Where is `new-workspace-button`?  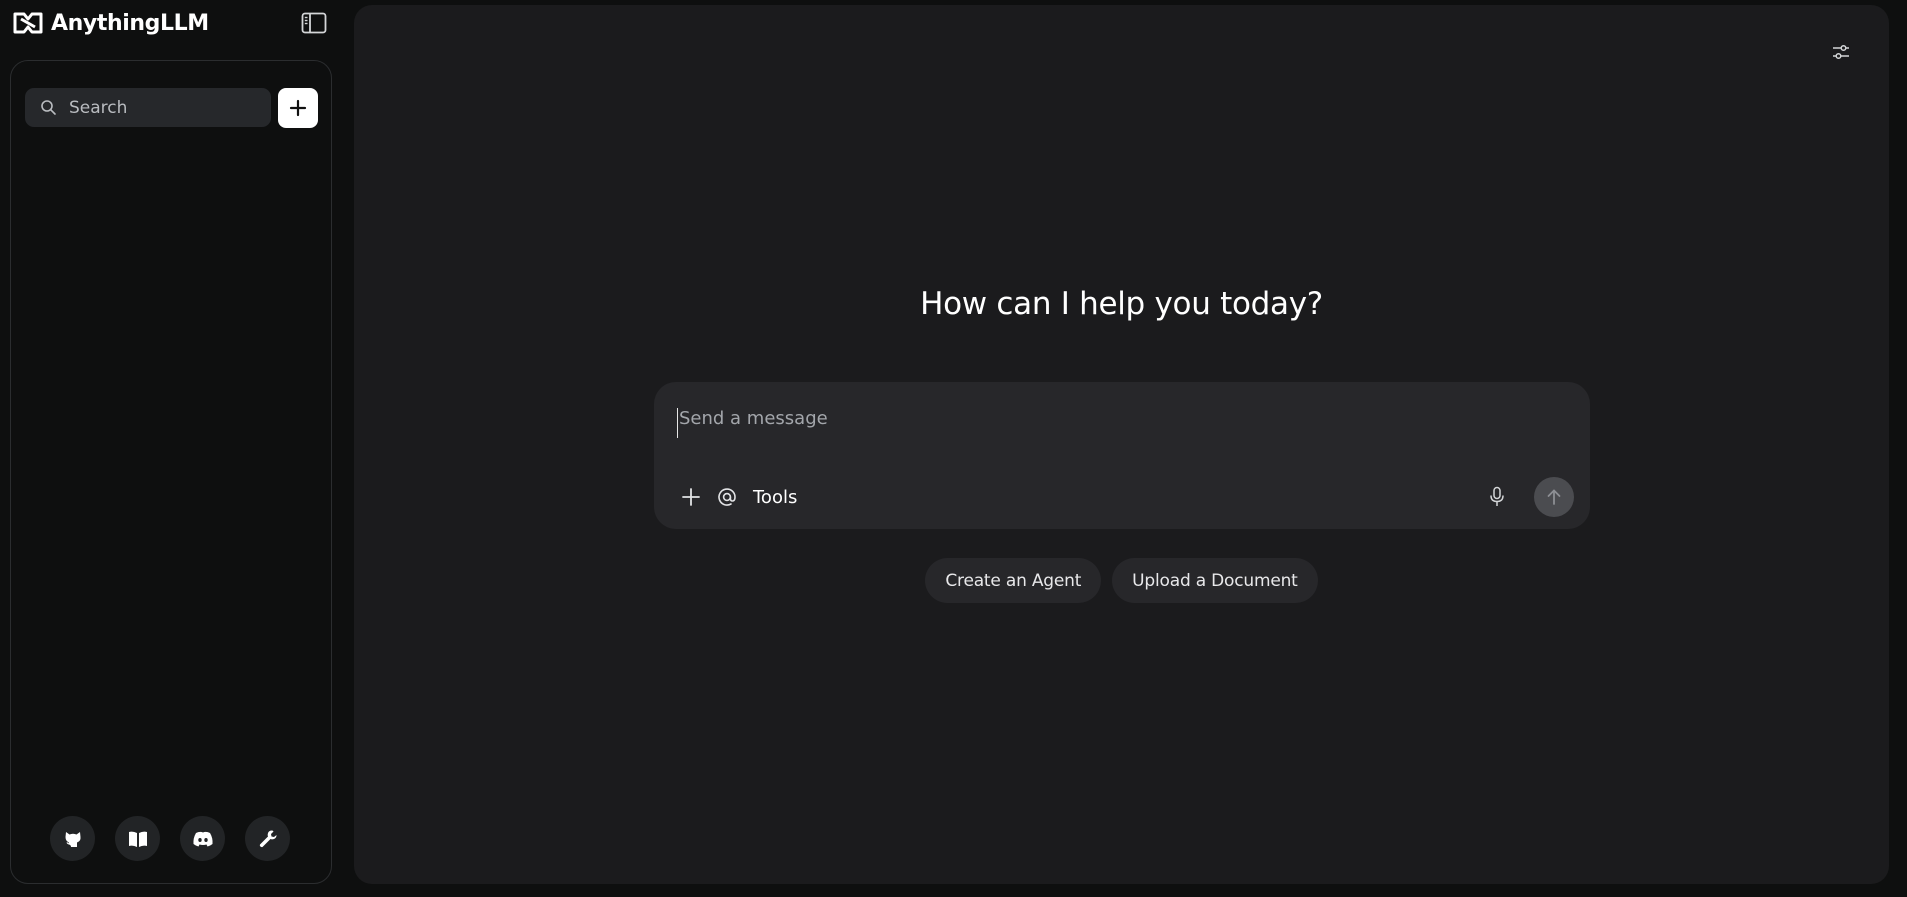
new-workspace-button is located at coordinates (298, 108).